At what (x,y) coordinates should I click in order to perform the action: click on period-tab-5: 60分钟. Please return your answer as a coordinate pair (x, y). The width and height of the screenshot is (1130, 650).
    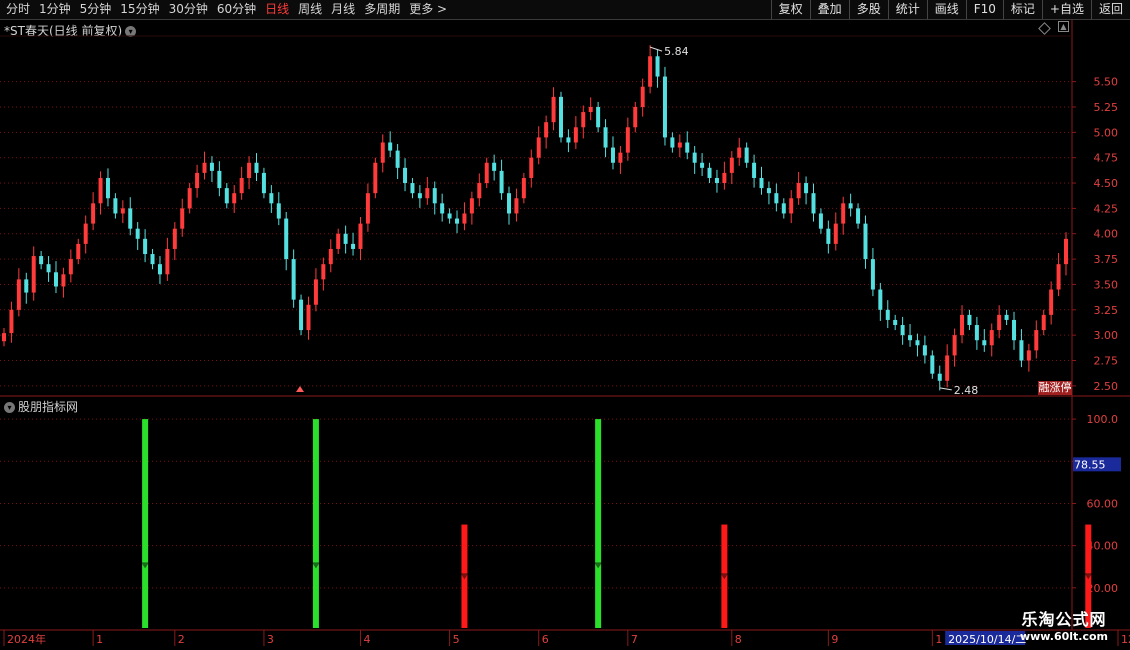
    Looking at the image, I should click on (236, 9).